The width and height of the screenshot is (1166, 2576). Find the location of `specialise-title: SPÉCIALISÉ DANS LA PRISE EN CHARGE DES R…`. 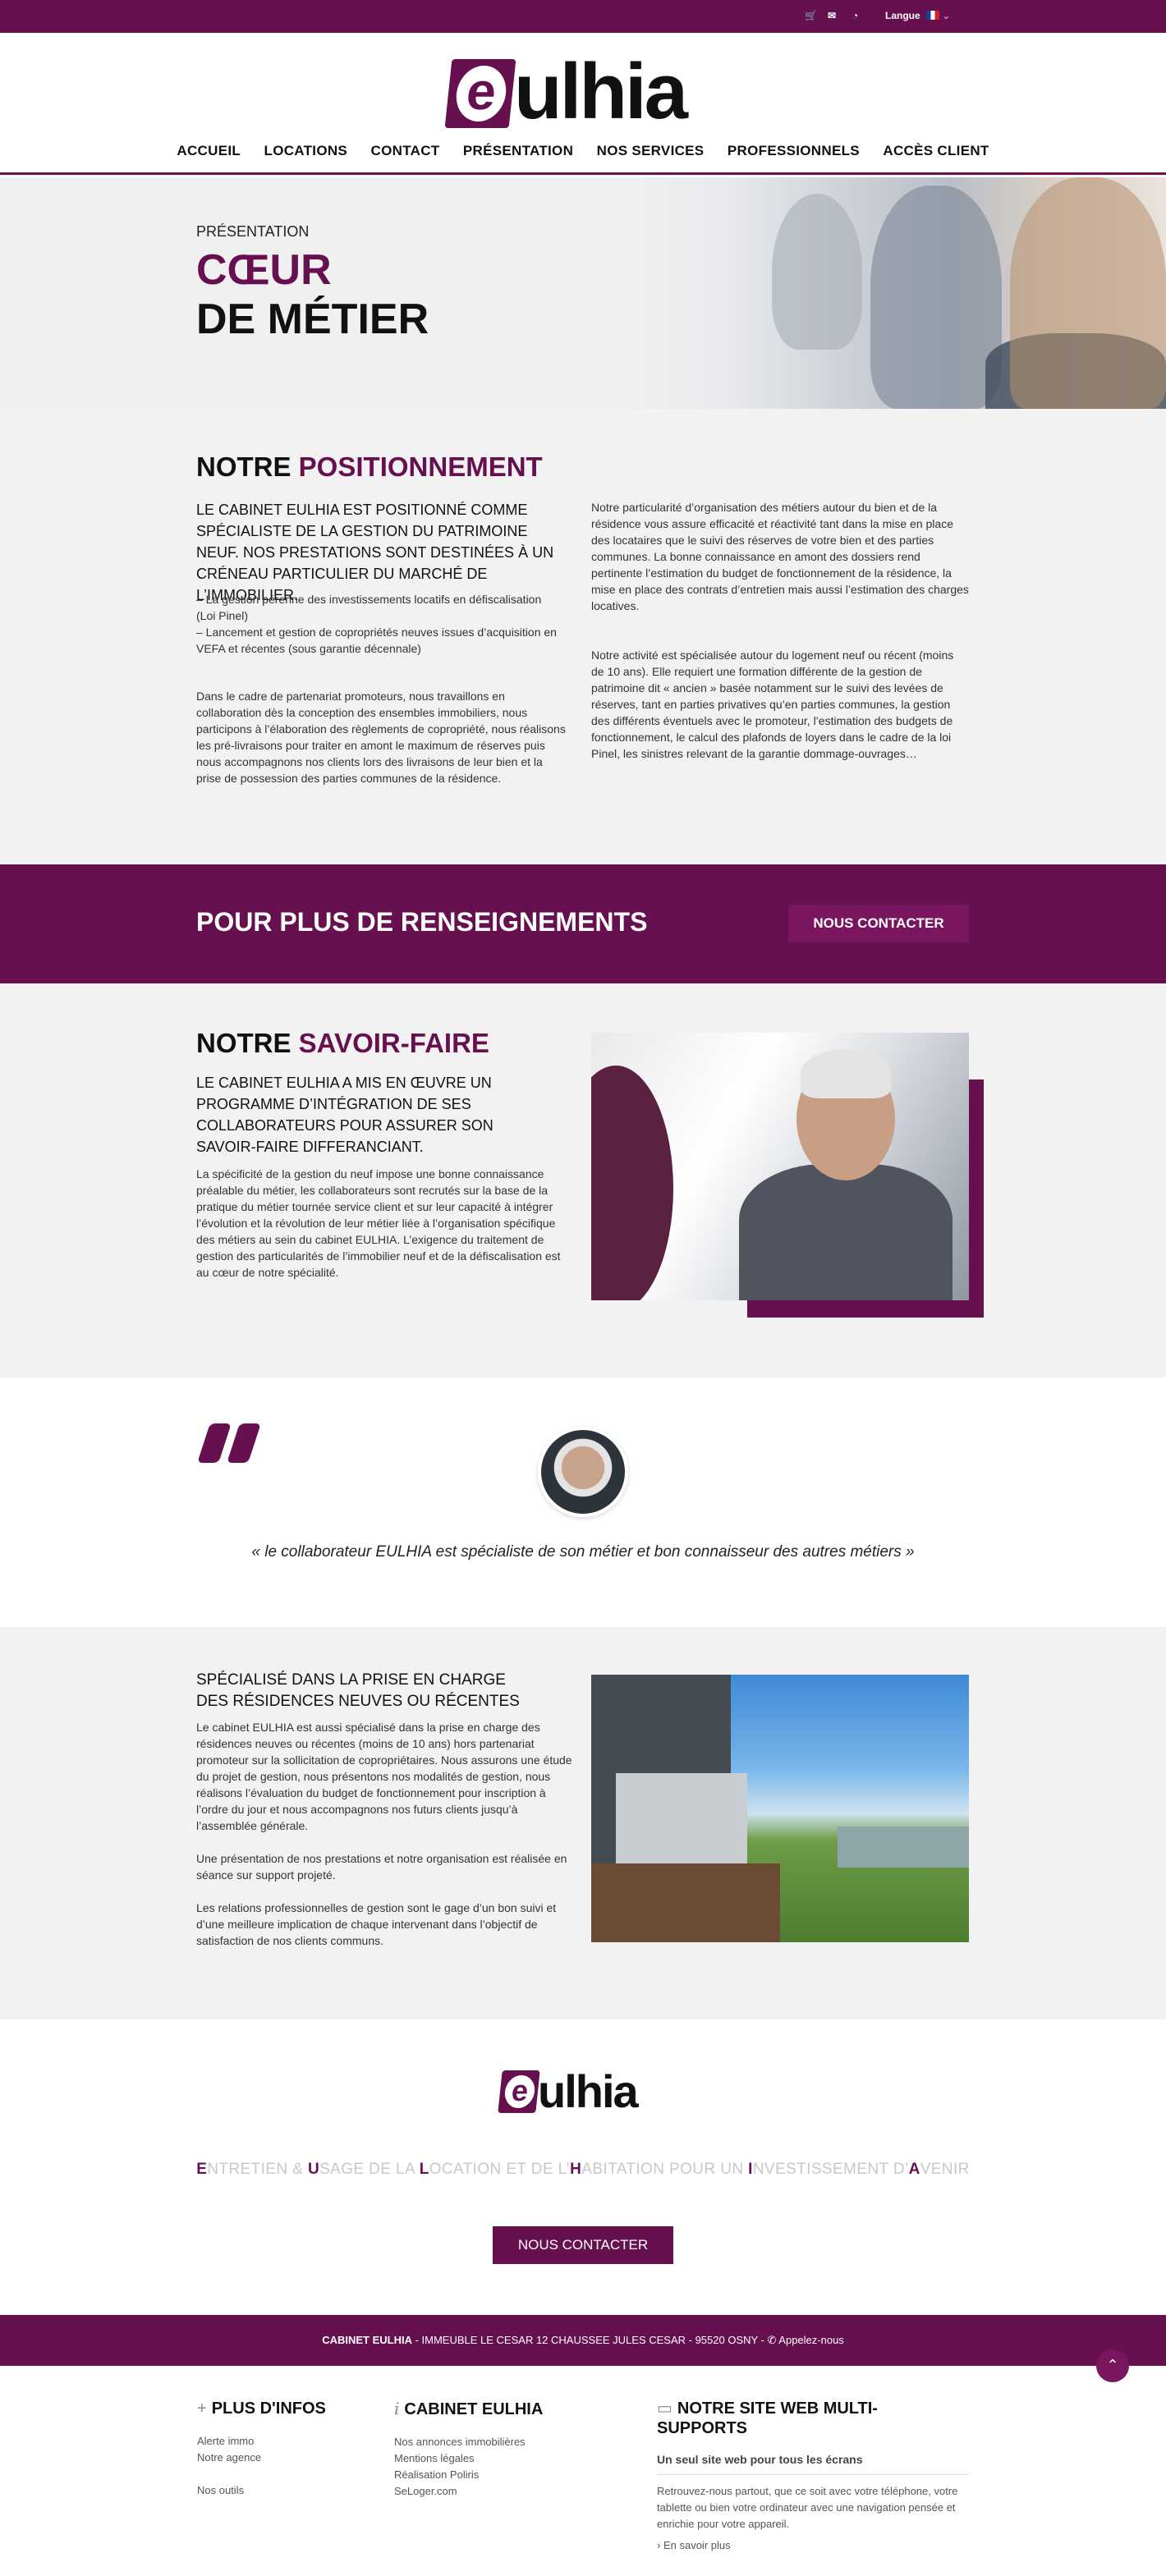

specialise-title: SPÉCIALISÉ DANS LA PRISE EN CHARGE DES R… is located at coordinates (358, 1690).